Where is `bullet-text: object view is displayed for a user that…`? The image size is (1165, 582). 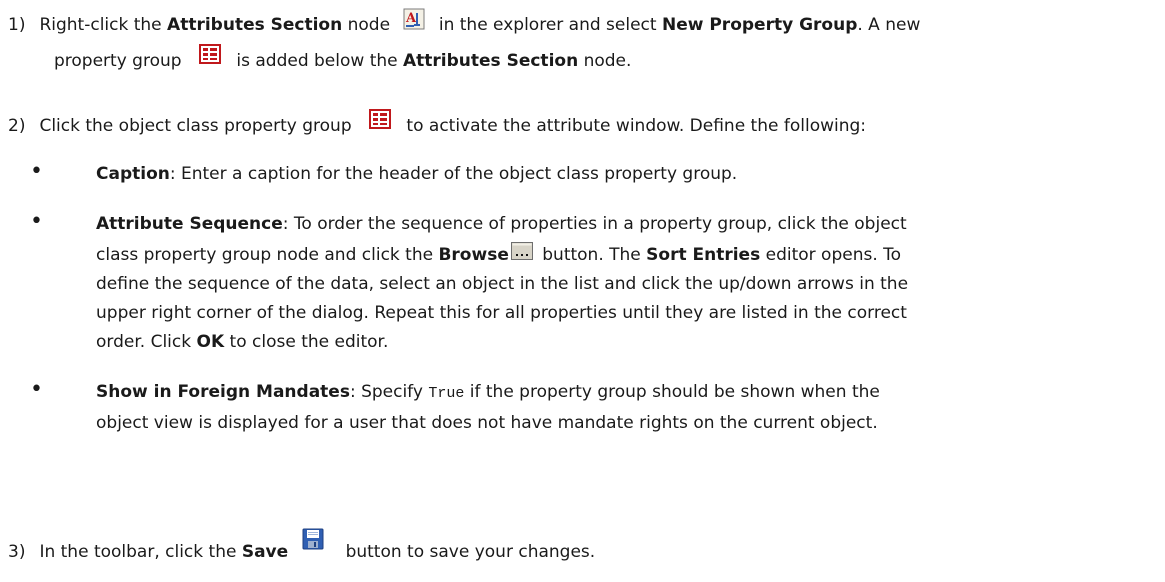 bullet-text: object view is displayed for a user that… is located at coordinates (487, 423).